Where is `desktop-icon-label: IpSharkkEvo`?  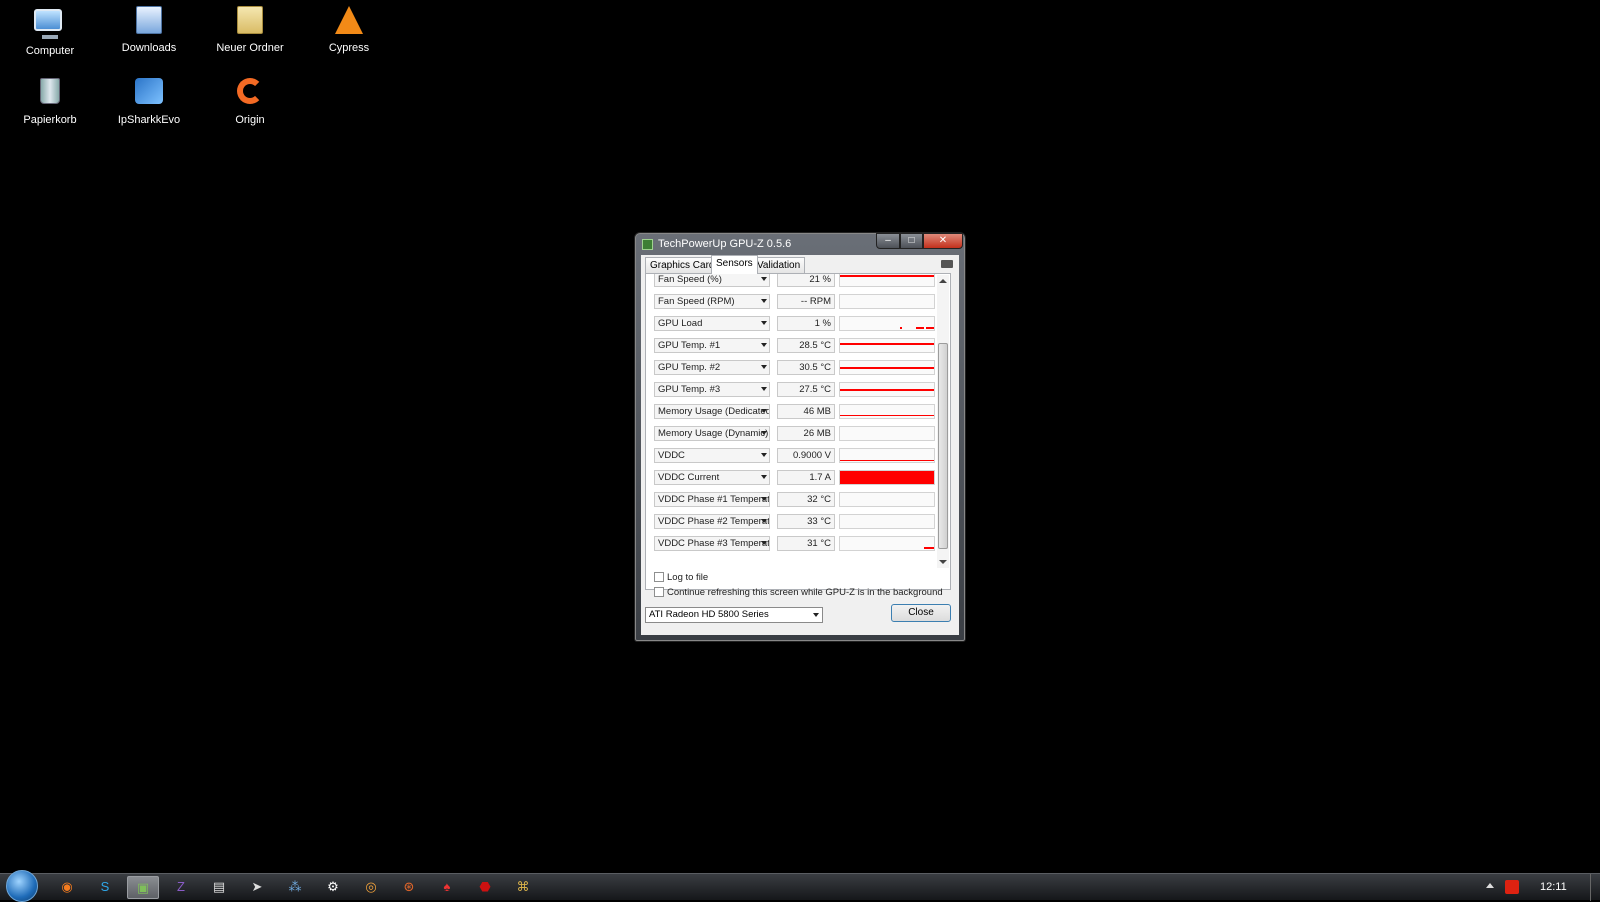
desktop-icon-label: IpSharkkEvo is located at coordinates (149, 120).